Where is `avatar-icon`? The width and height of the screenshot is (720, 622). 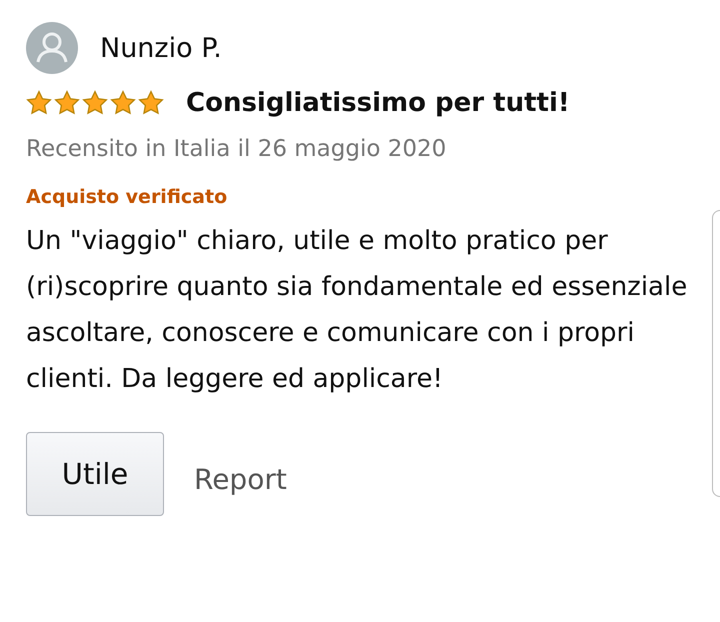 avatar-icon is located at coordinates (52, 48).